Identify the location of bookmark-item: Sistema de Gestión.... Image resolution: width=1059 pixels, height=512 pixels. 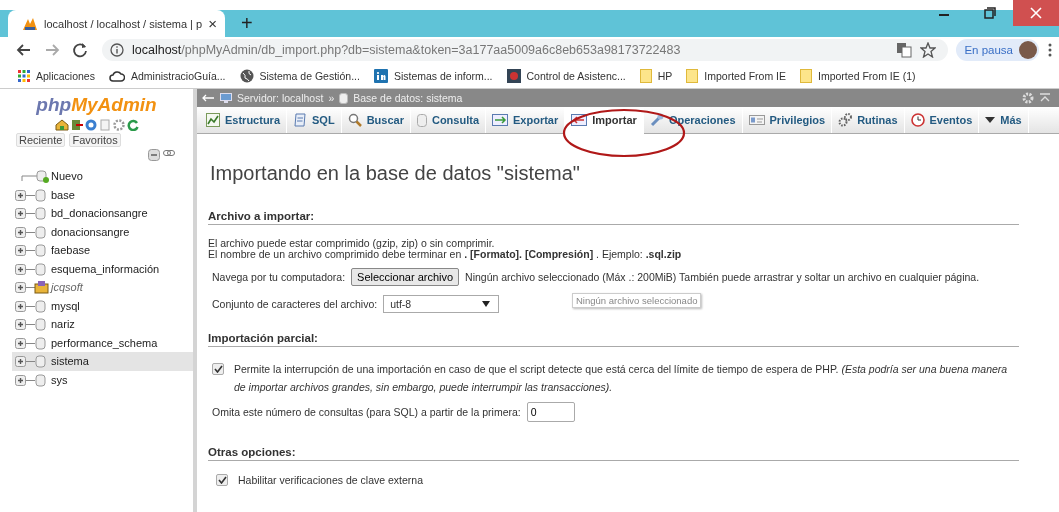
(299, 75).